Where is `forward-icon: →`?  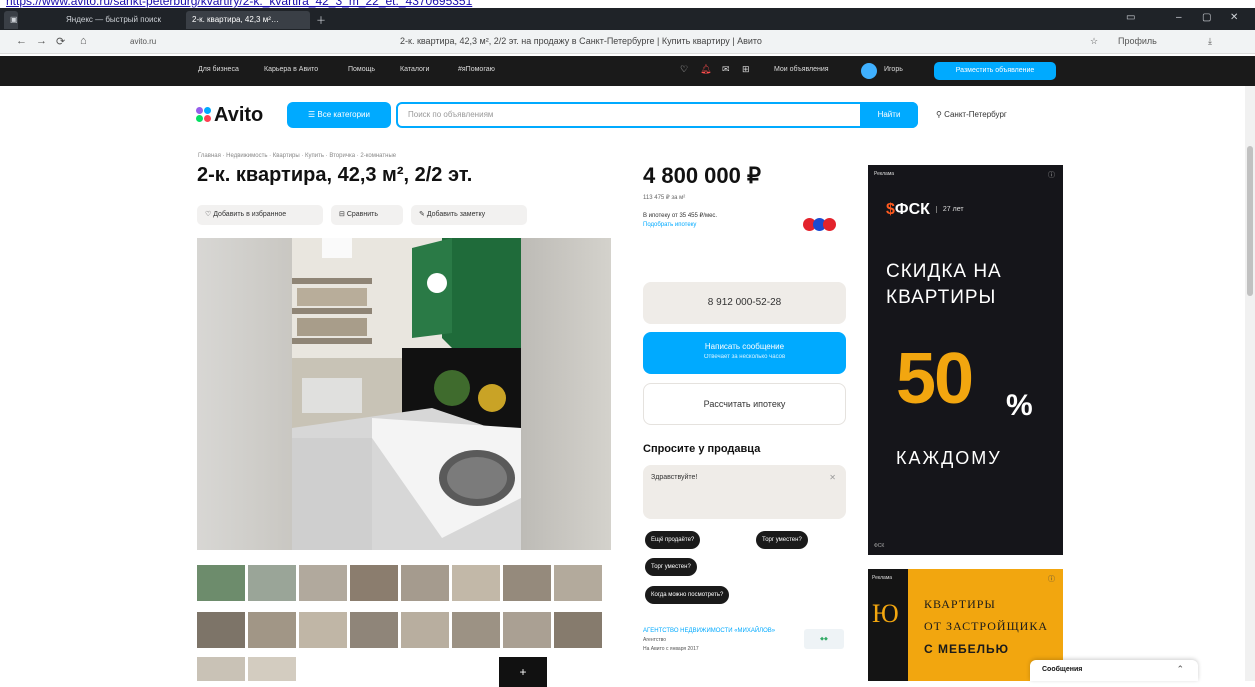
forward-icon: → is located at coordinates (41, 41).